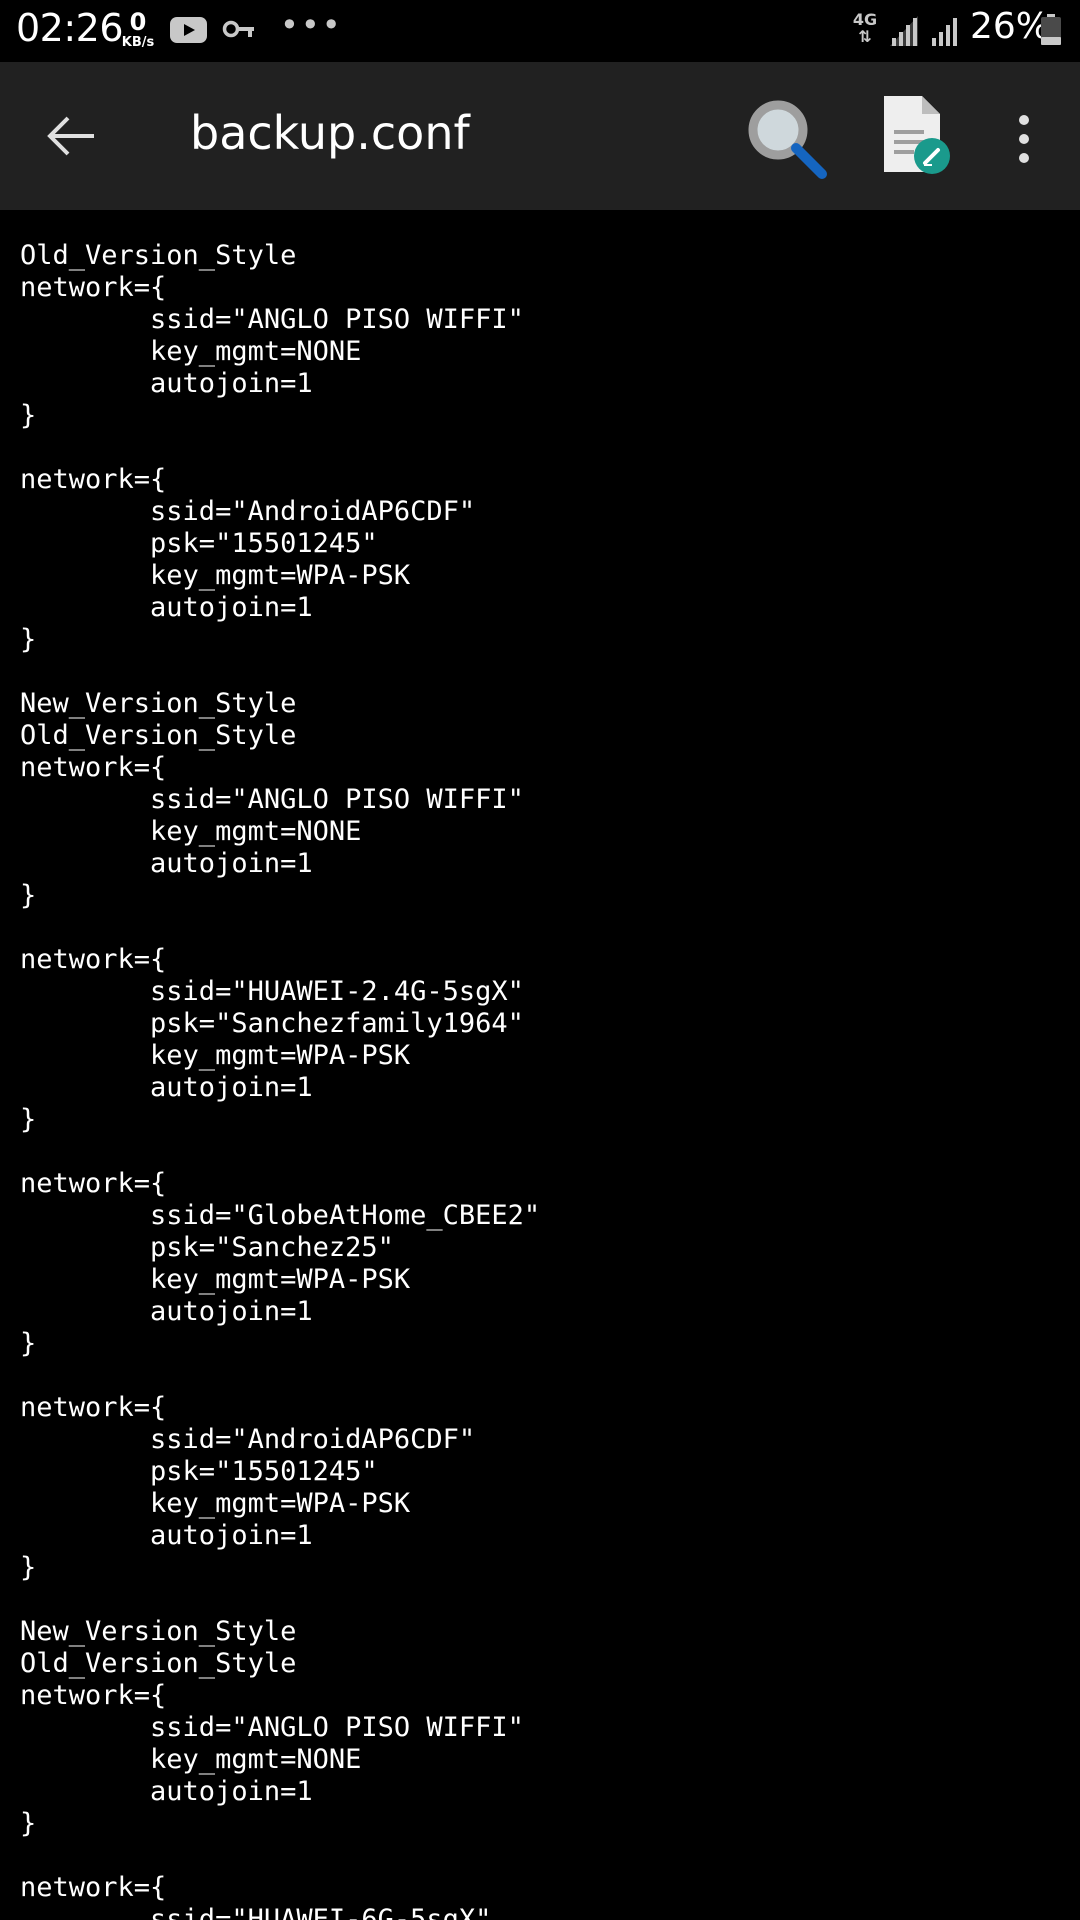 Image resolution: width=1080 pixels, height=1920 pixels. Describe the element at coordinates (1024, 139) in the screenshot. I see `more-vert-icon` at that location.